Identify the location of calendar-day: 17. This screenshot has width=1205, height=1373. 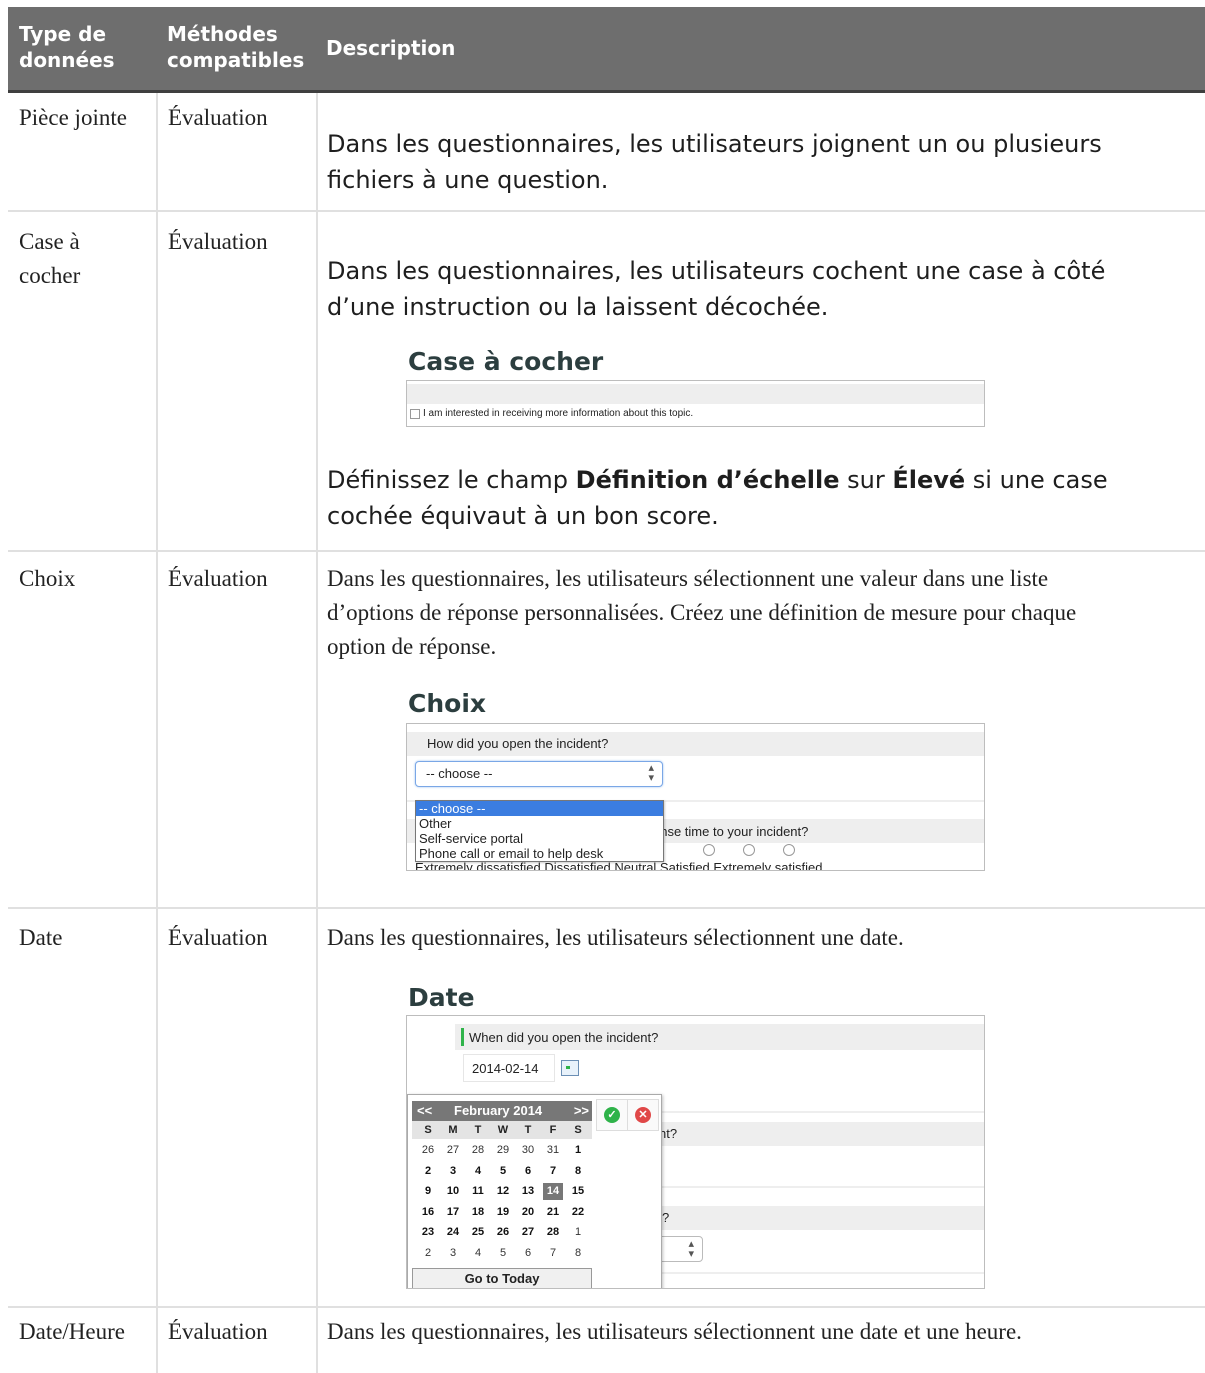
(453, 1212).